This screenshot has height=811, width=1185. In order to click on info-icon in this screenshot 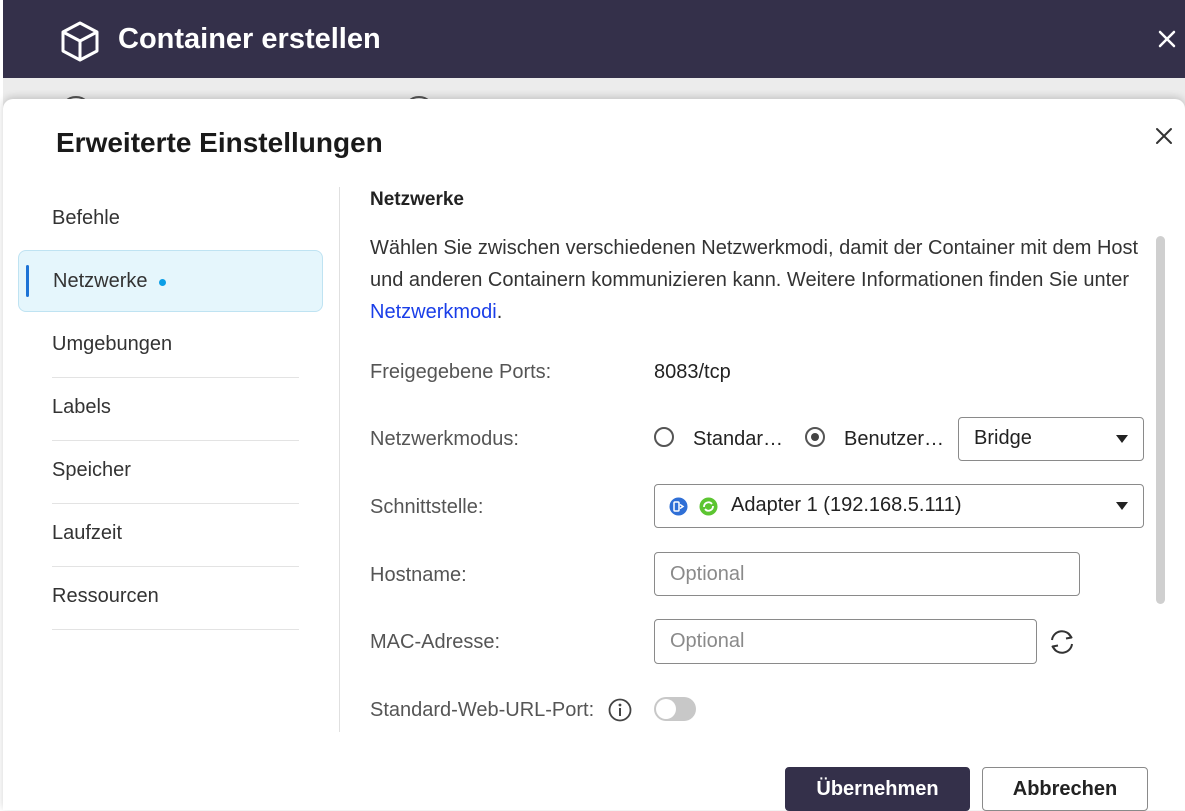, I will do `click(620, 710)`.